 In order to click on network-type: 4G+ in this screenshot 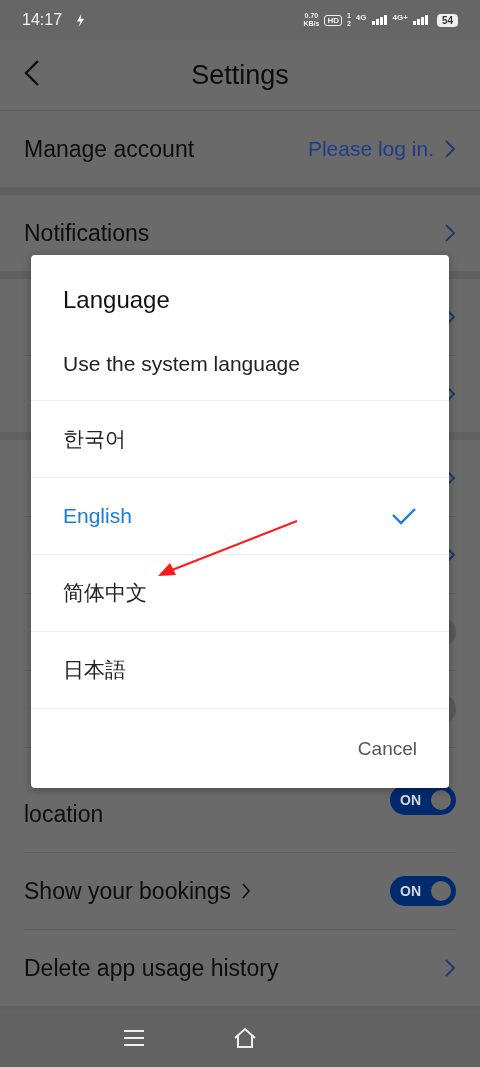, I will do `click(400, 17)`.